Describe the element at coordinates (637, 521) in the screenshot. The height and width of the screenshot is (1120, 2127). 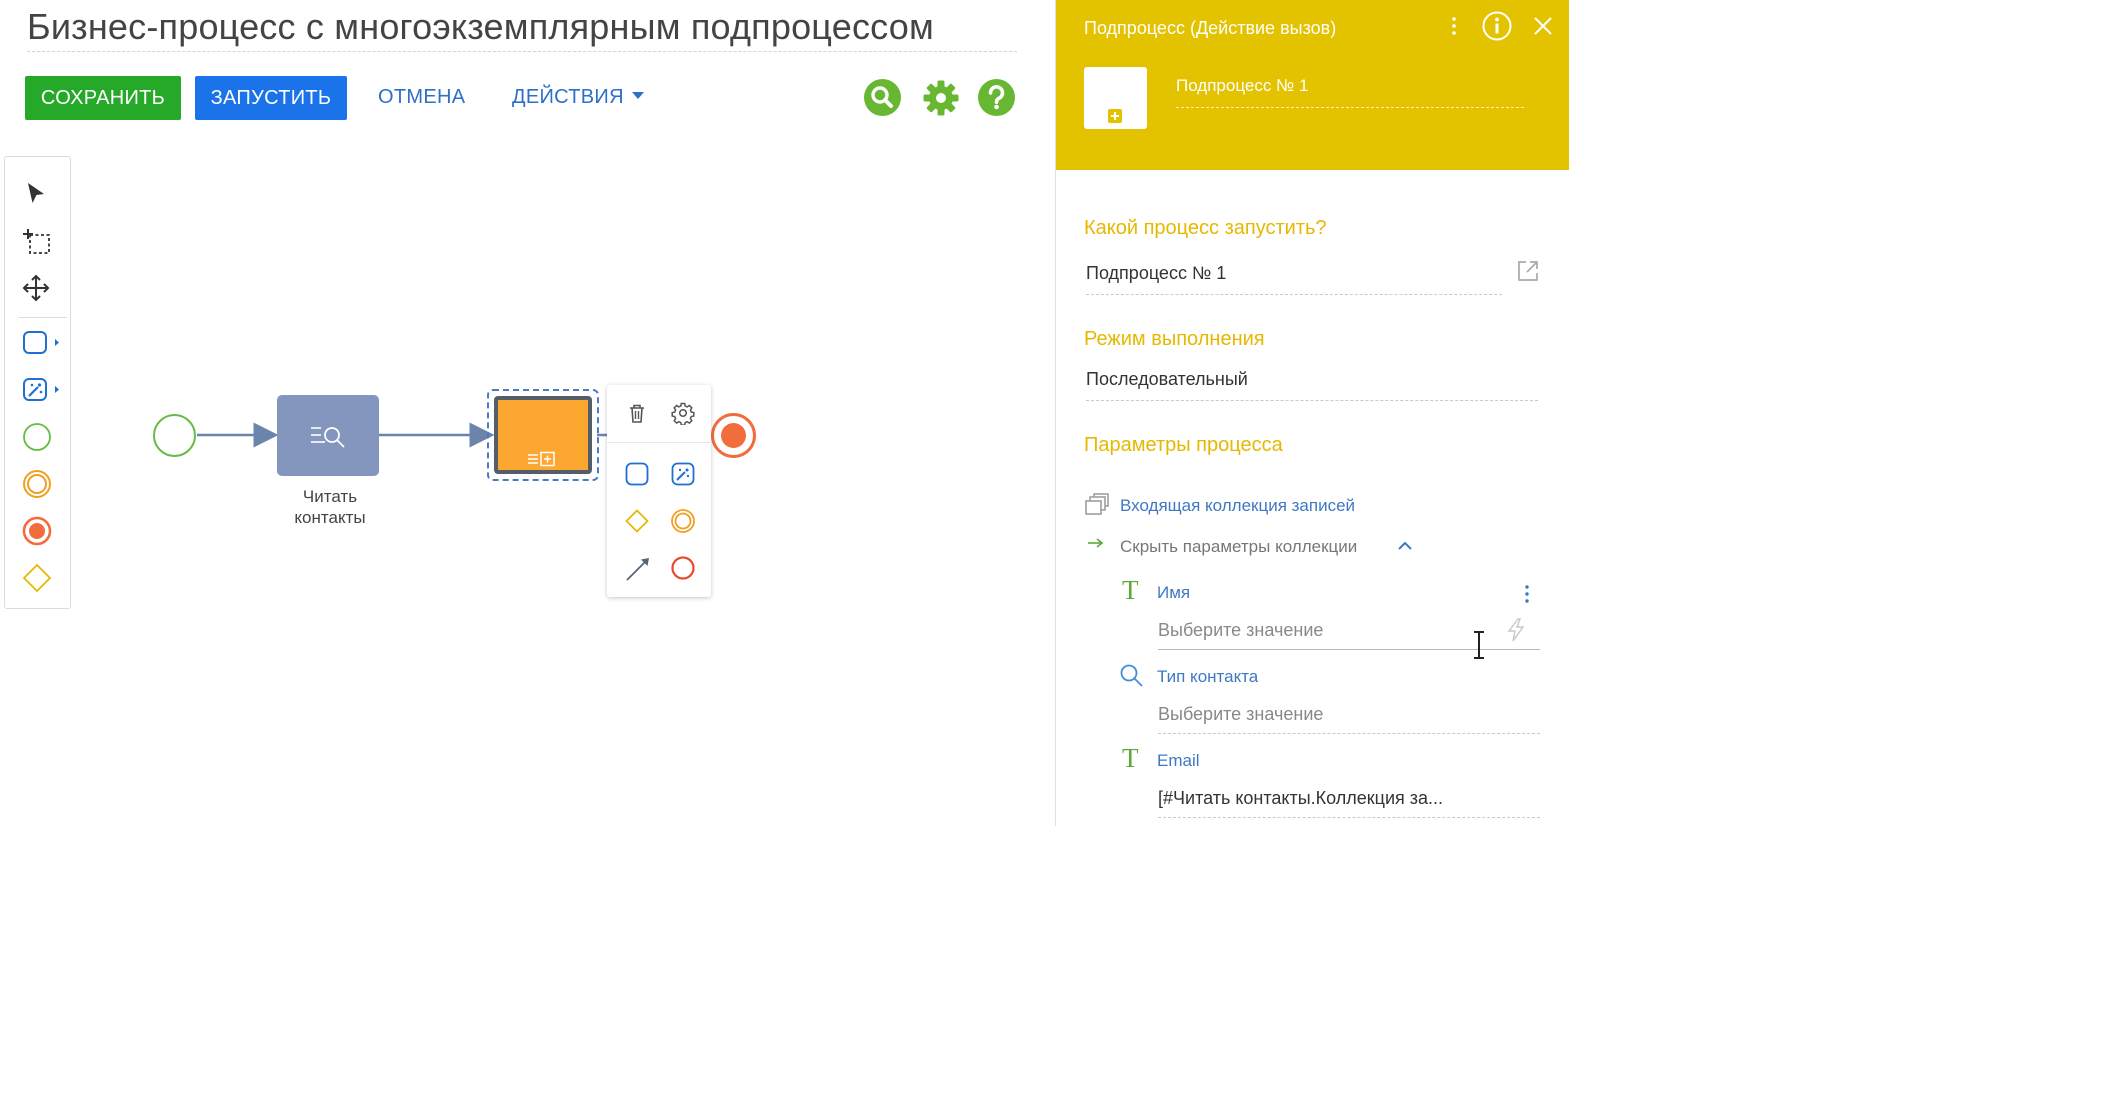
I see `gateway-icon` at that location.